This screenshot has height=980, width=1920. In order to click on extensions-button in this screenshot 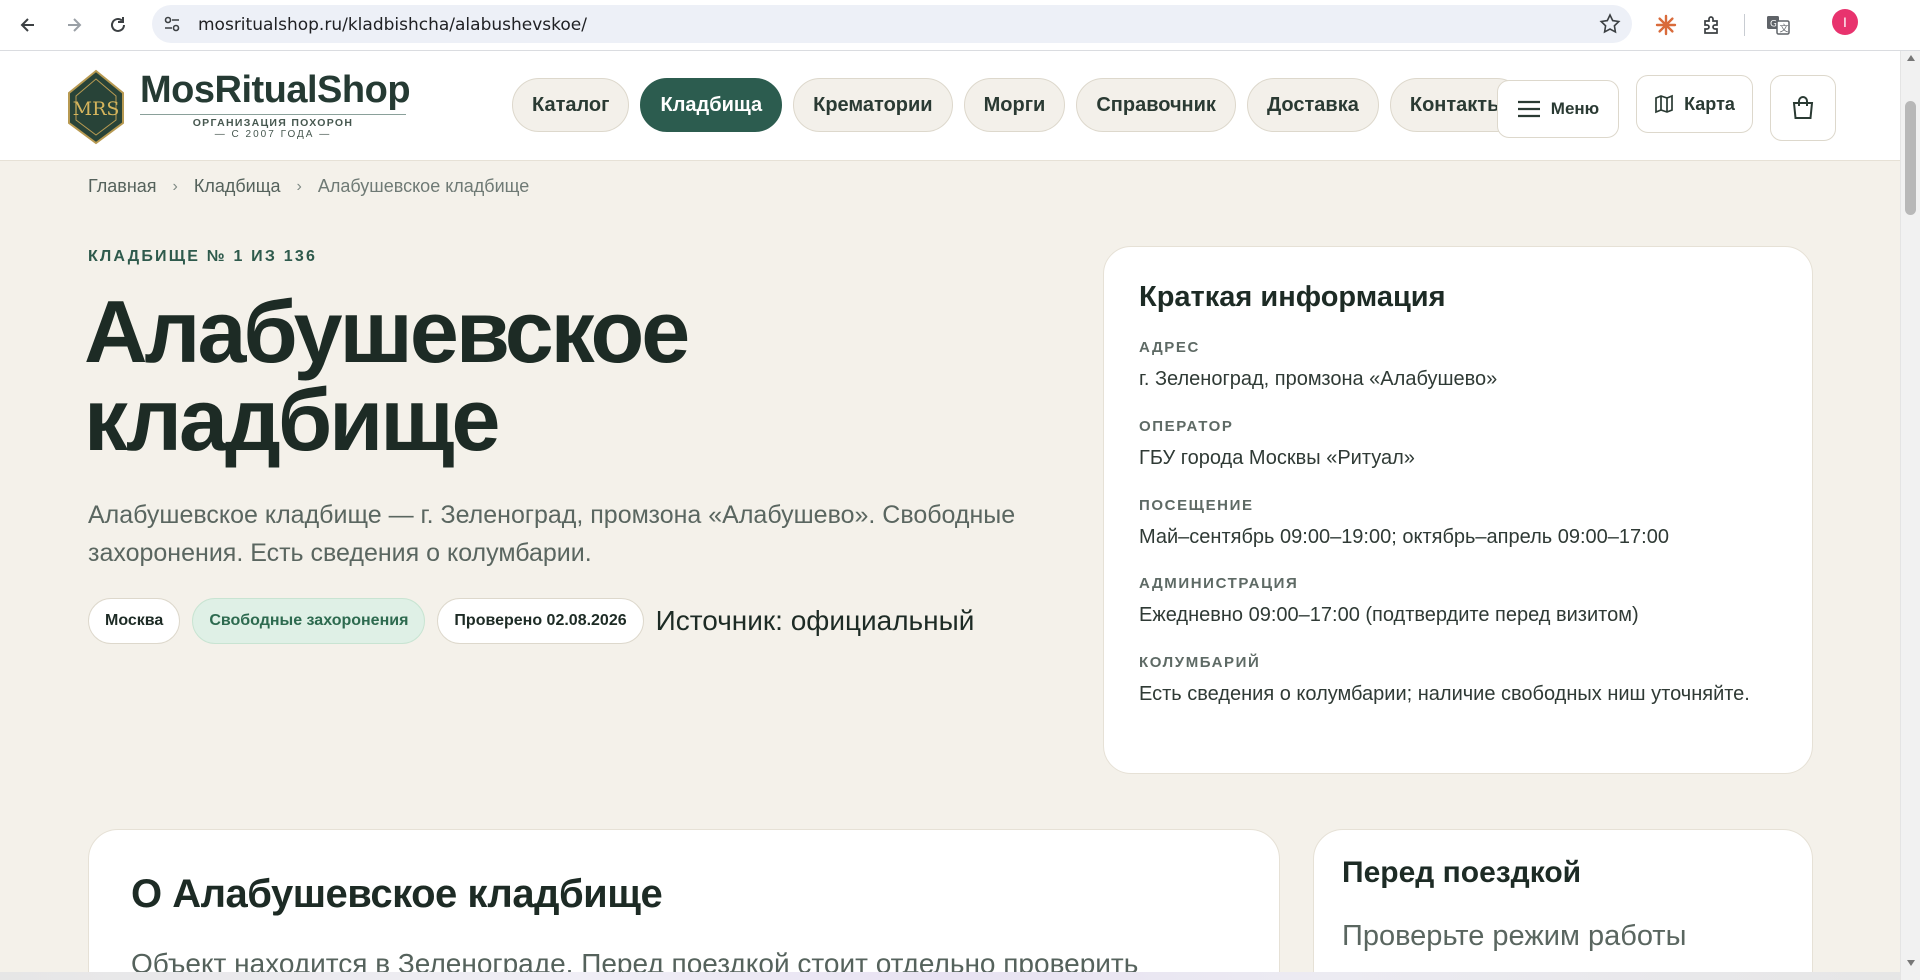, I will do `click(1712, 25)`.